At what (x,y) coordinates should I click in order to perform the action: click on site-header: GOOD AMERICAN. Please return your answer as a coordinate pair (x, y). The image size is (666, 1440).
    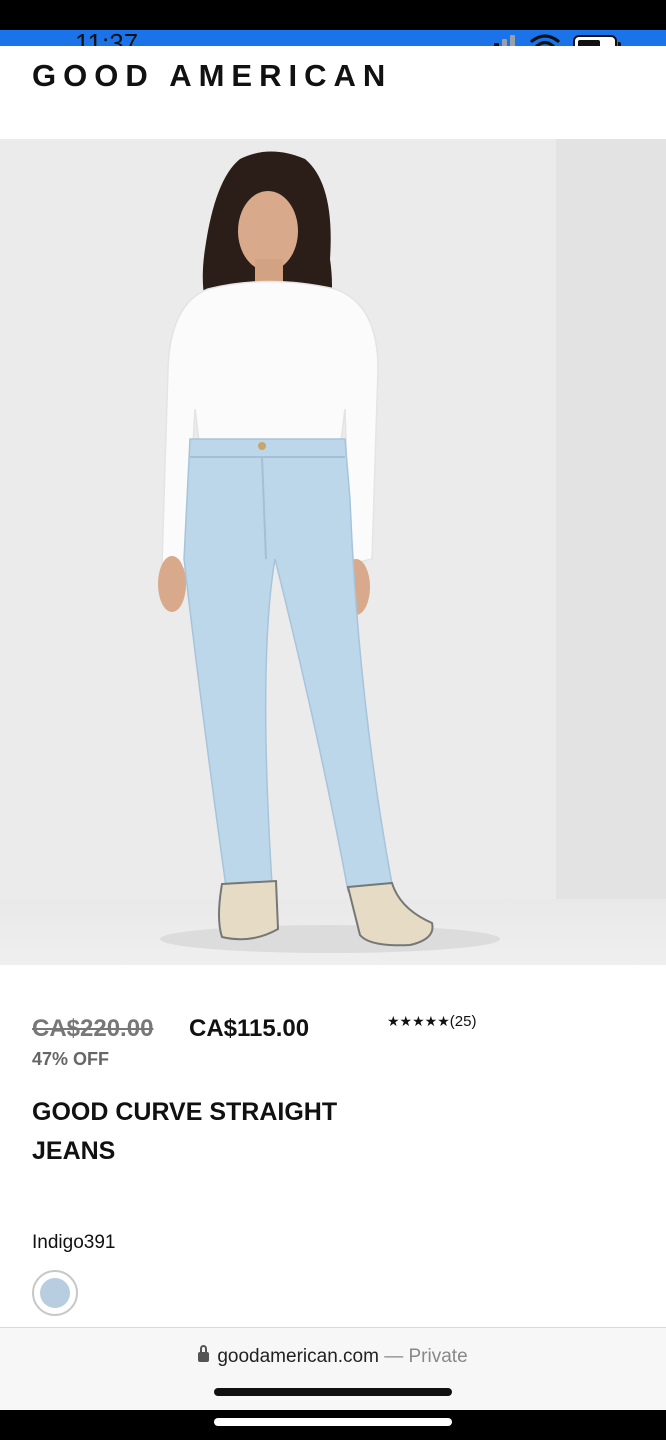
    Looking at the image, I should click on (333, 92).